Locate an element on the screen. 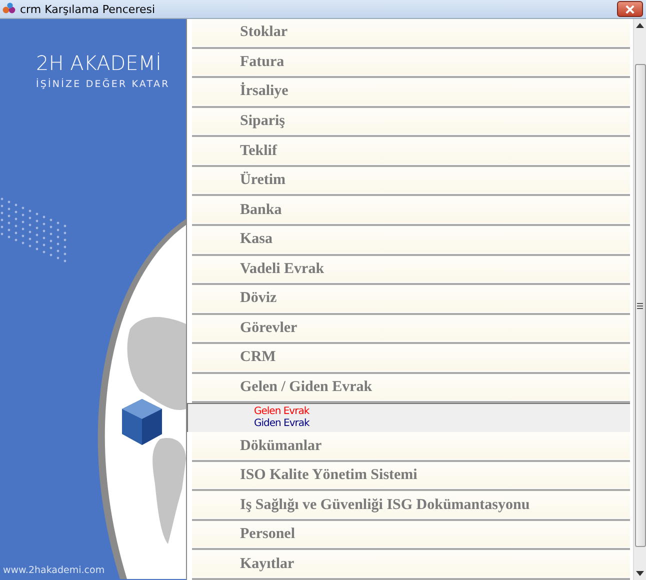  menu-item: İrsaliye is located at coordinates (411, 93).